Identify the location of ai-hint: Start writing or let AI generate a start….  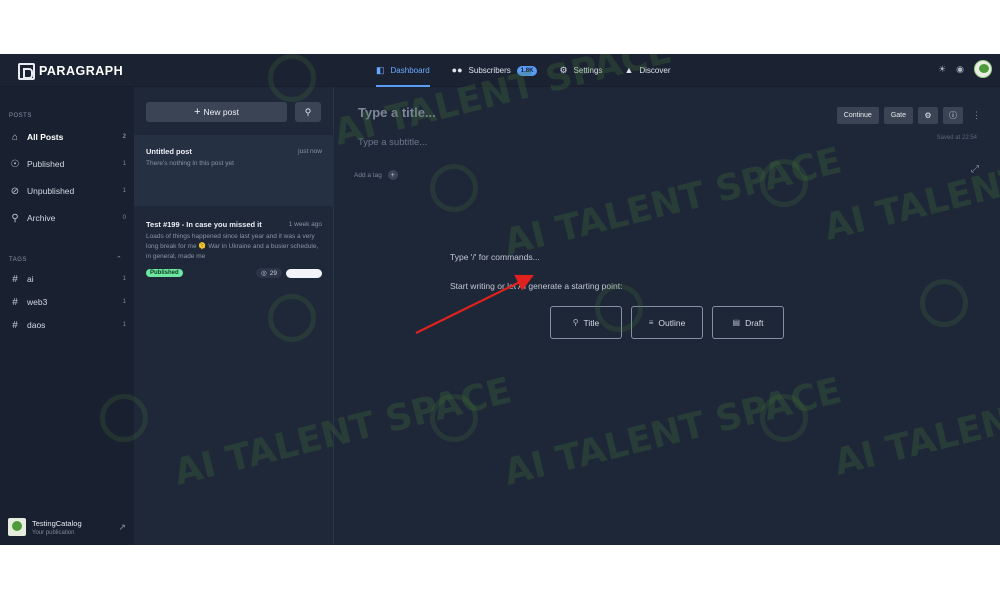
(536, 286).